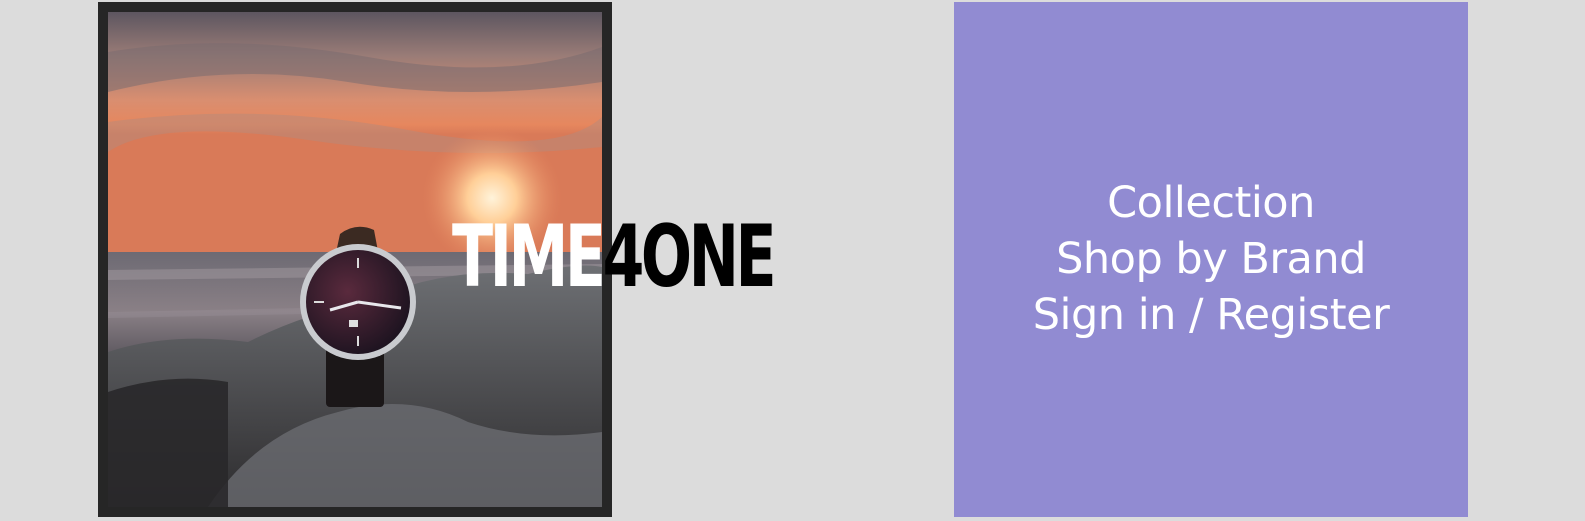 This screenshot has width=1585, height=521. Describe the element at coordinates (529, 257) in the screenshot. I see `brand-logo-part-white: TIME` at that location.